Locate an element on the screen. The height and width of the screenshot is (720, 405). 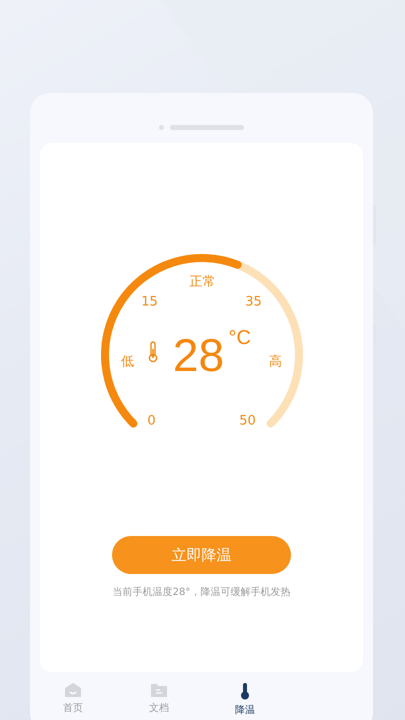
scale-label: 35 is located at coordinates (253, 302).